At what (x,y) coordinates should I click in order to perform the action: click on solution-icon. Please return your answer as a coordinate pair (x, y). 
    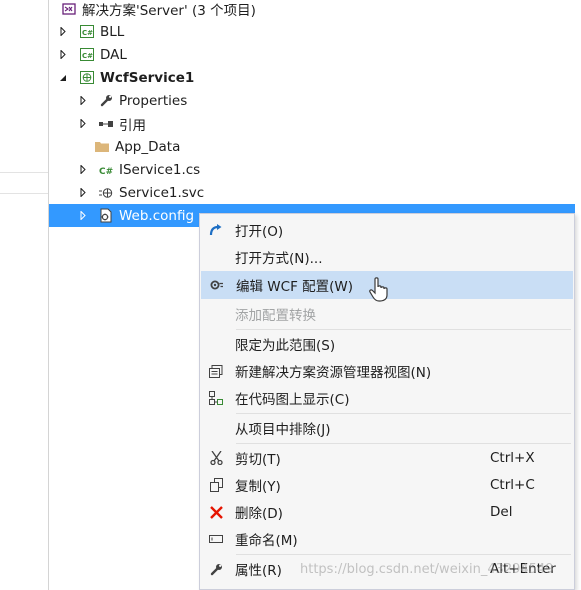
    Looking at the image, I should click on (69, 9).